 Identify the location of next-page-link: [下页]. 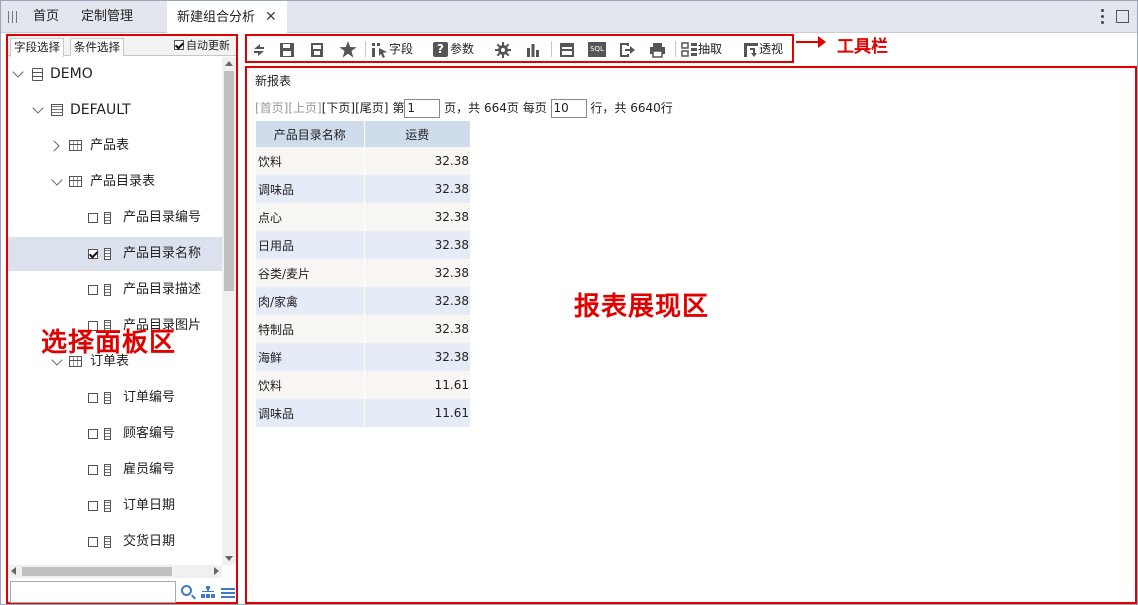
(338, 108).